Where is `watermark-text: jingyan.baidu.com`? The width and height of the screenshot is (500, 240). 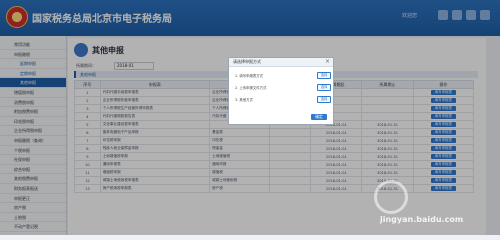
watermark-text: jingyan.baidu.com is located at coordinates (422, 219).